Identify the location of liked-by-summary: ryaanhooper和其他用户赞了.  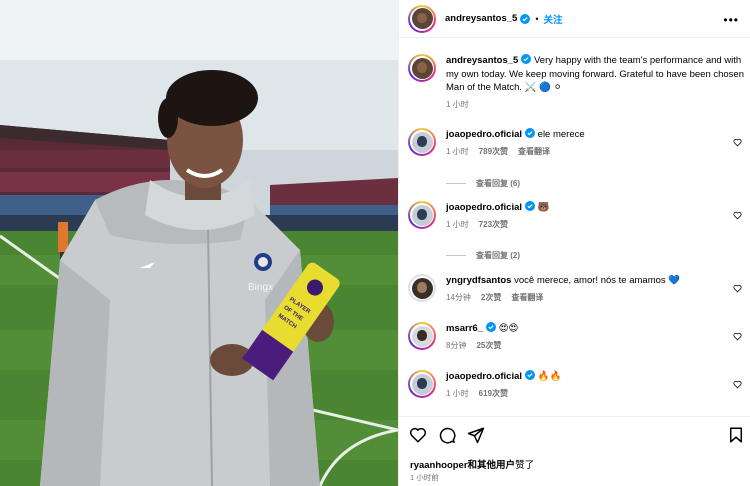
(472, 464).